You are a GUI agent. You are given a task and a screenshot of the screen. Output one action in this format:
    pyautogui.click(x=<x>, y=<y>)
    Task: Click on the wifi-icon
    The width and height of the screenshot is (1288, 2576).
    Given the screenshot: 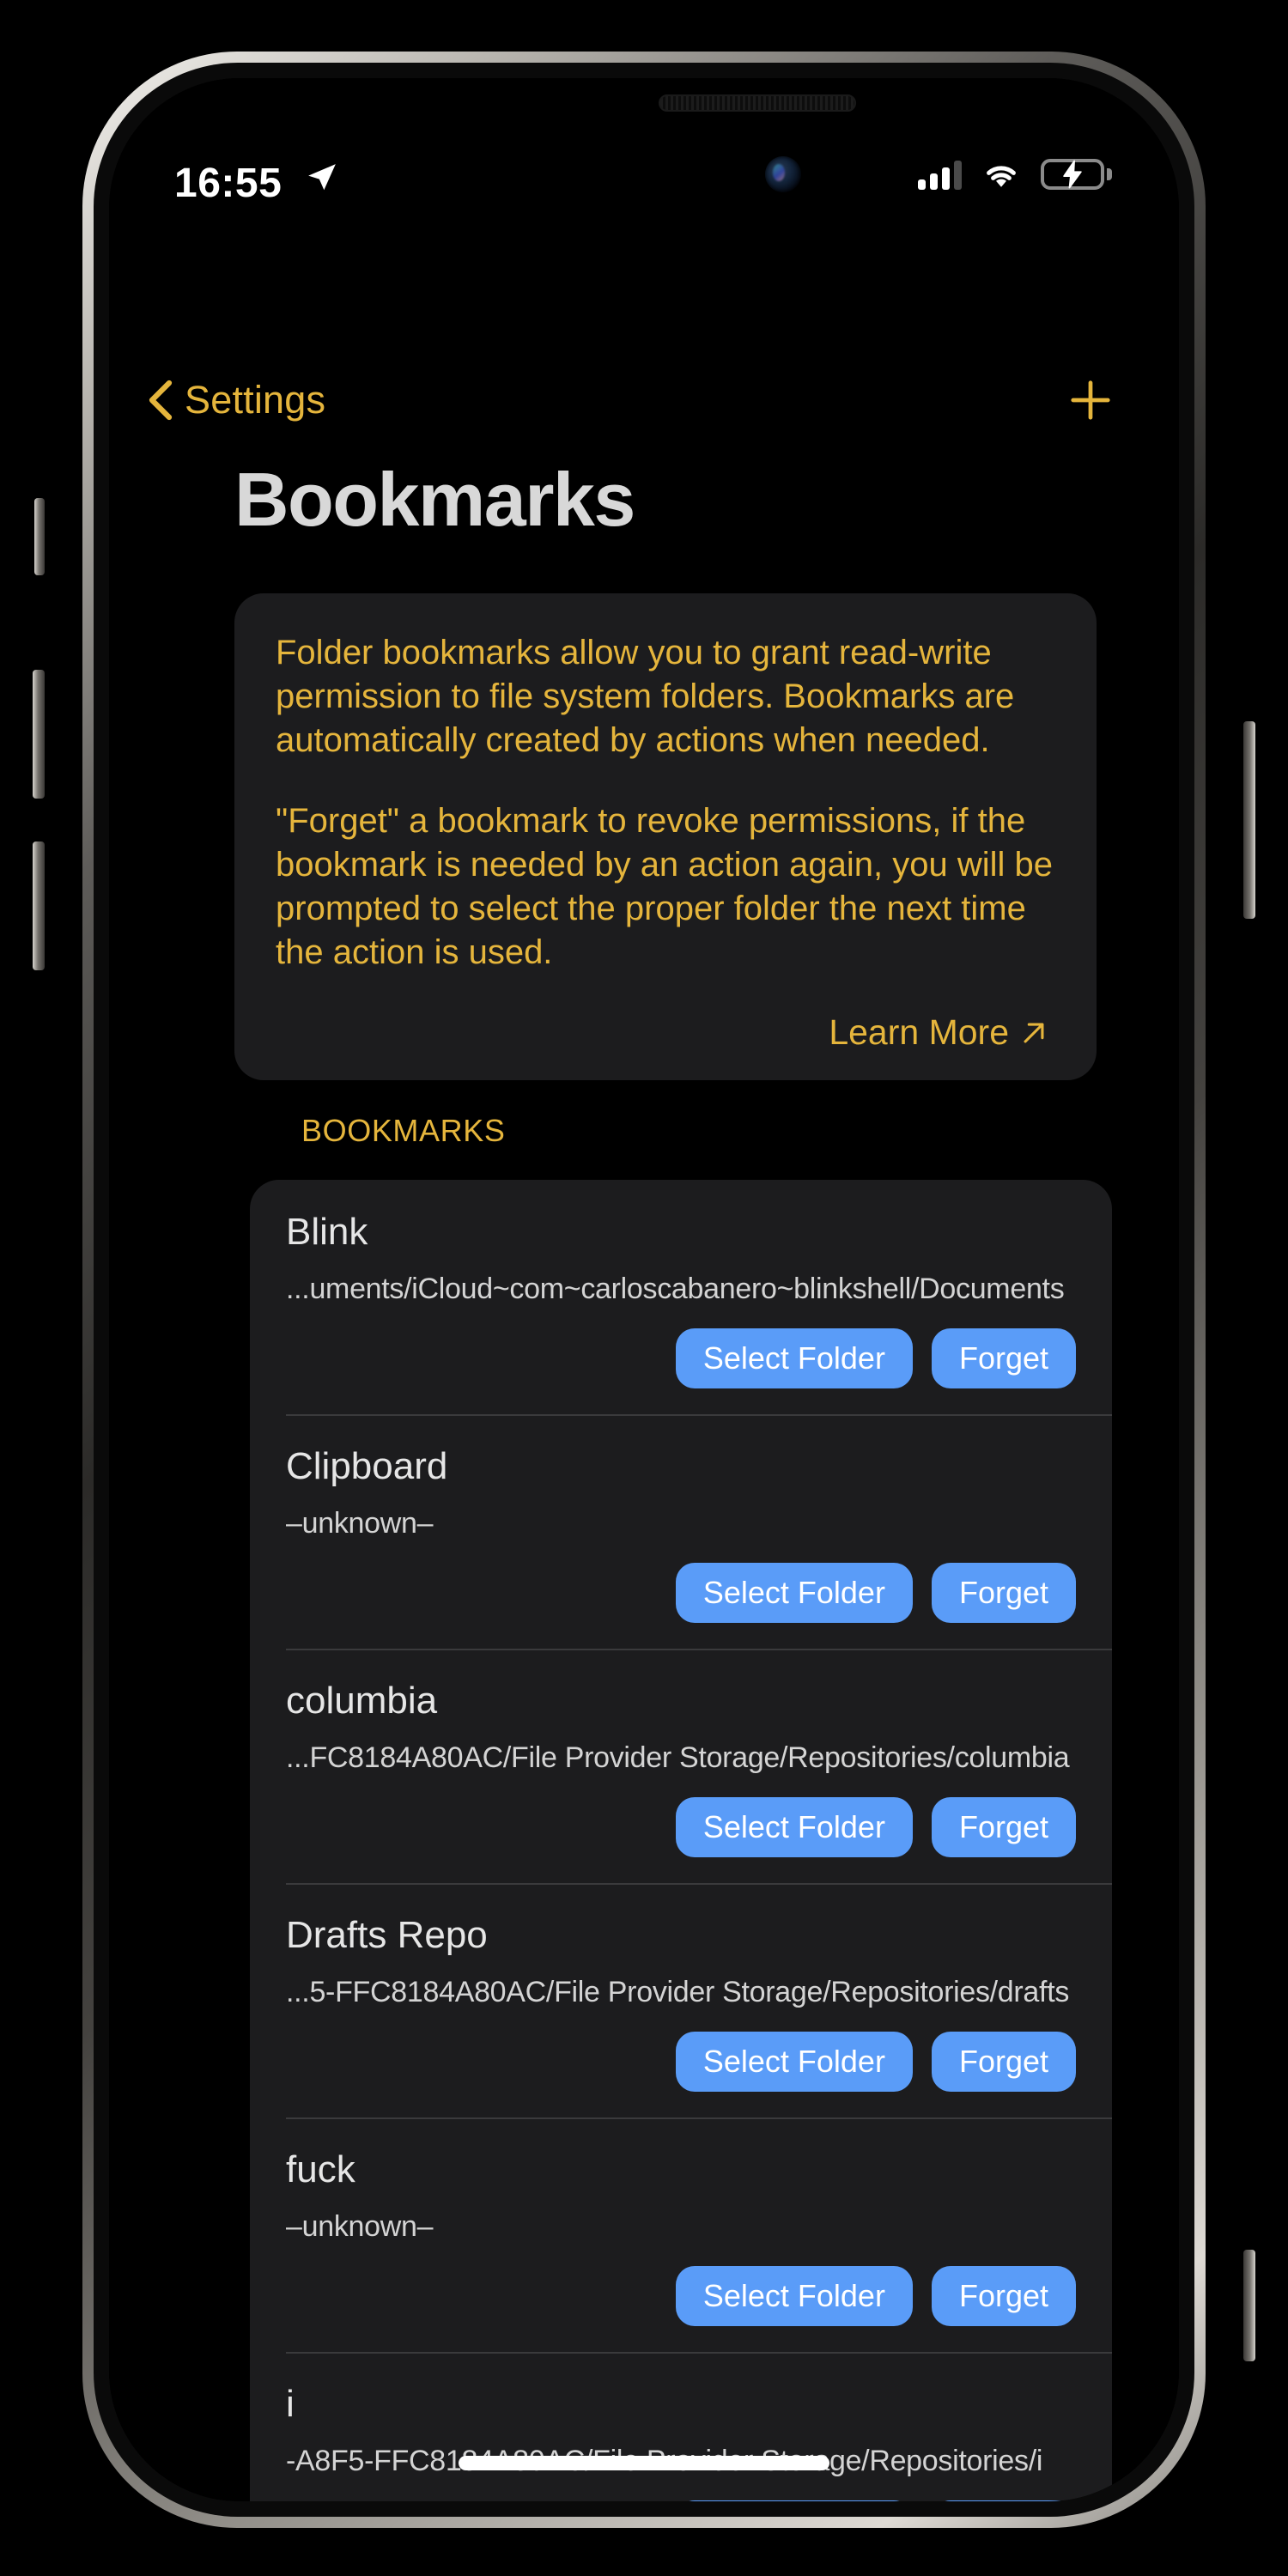 What is the action you would take?
    pyautogui.click(x=1002, y=176)
    